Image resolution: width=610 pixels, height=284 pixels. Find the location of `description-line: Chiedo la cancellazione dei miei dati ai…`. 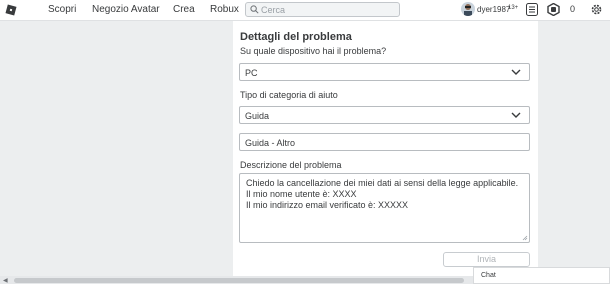

description-line: Chiedo la cancellazione dei miei dati ai… is located at coordinates (382, 183).